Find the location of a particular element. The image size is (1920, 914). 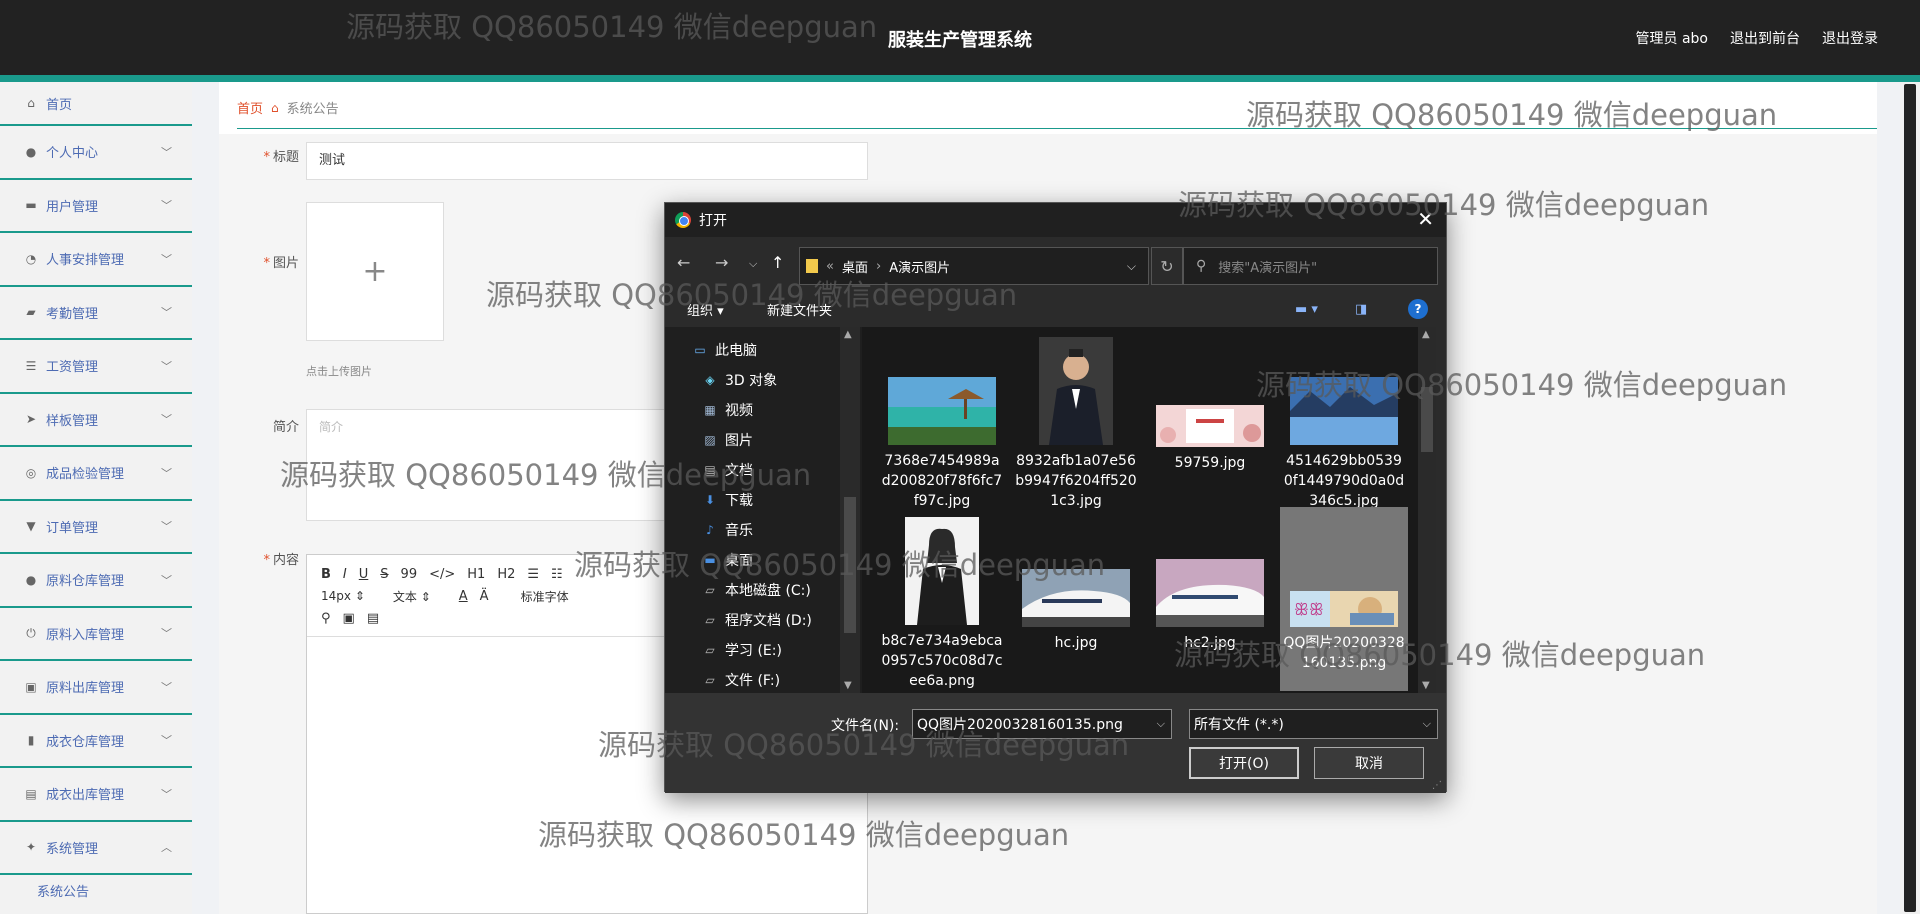

open-button: 打开(O) is located at coordinates (1244, 763).